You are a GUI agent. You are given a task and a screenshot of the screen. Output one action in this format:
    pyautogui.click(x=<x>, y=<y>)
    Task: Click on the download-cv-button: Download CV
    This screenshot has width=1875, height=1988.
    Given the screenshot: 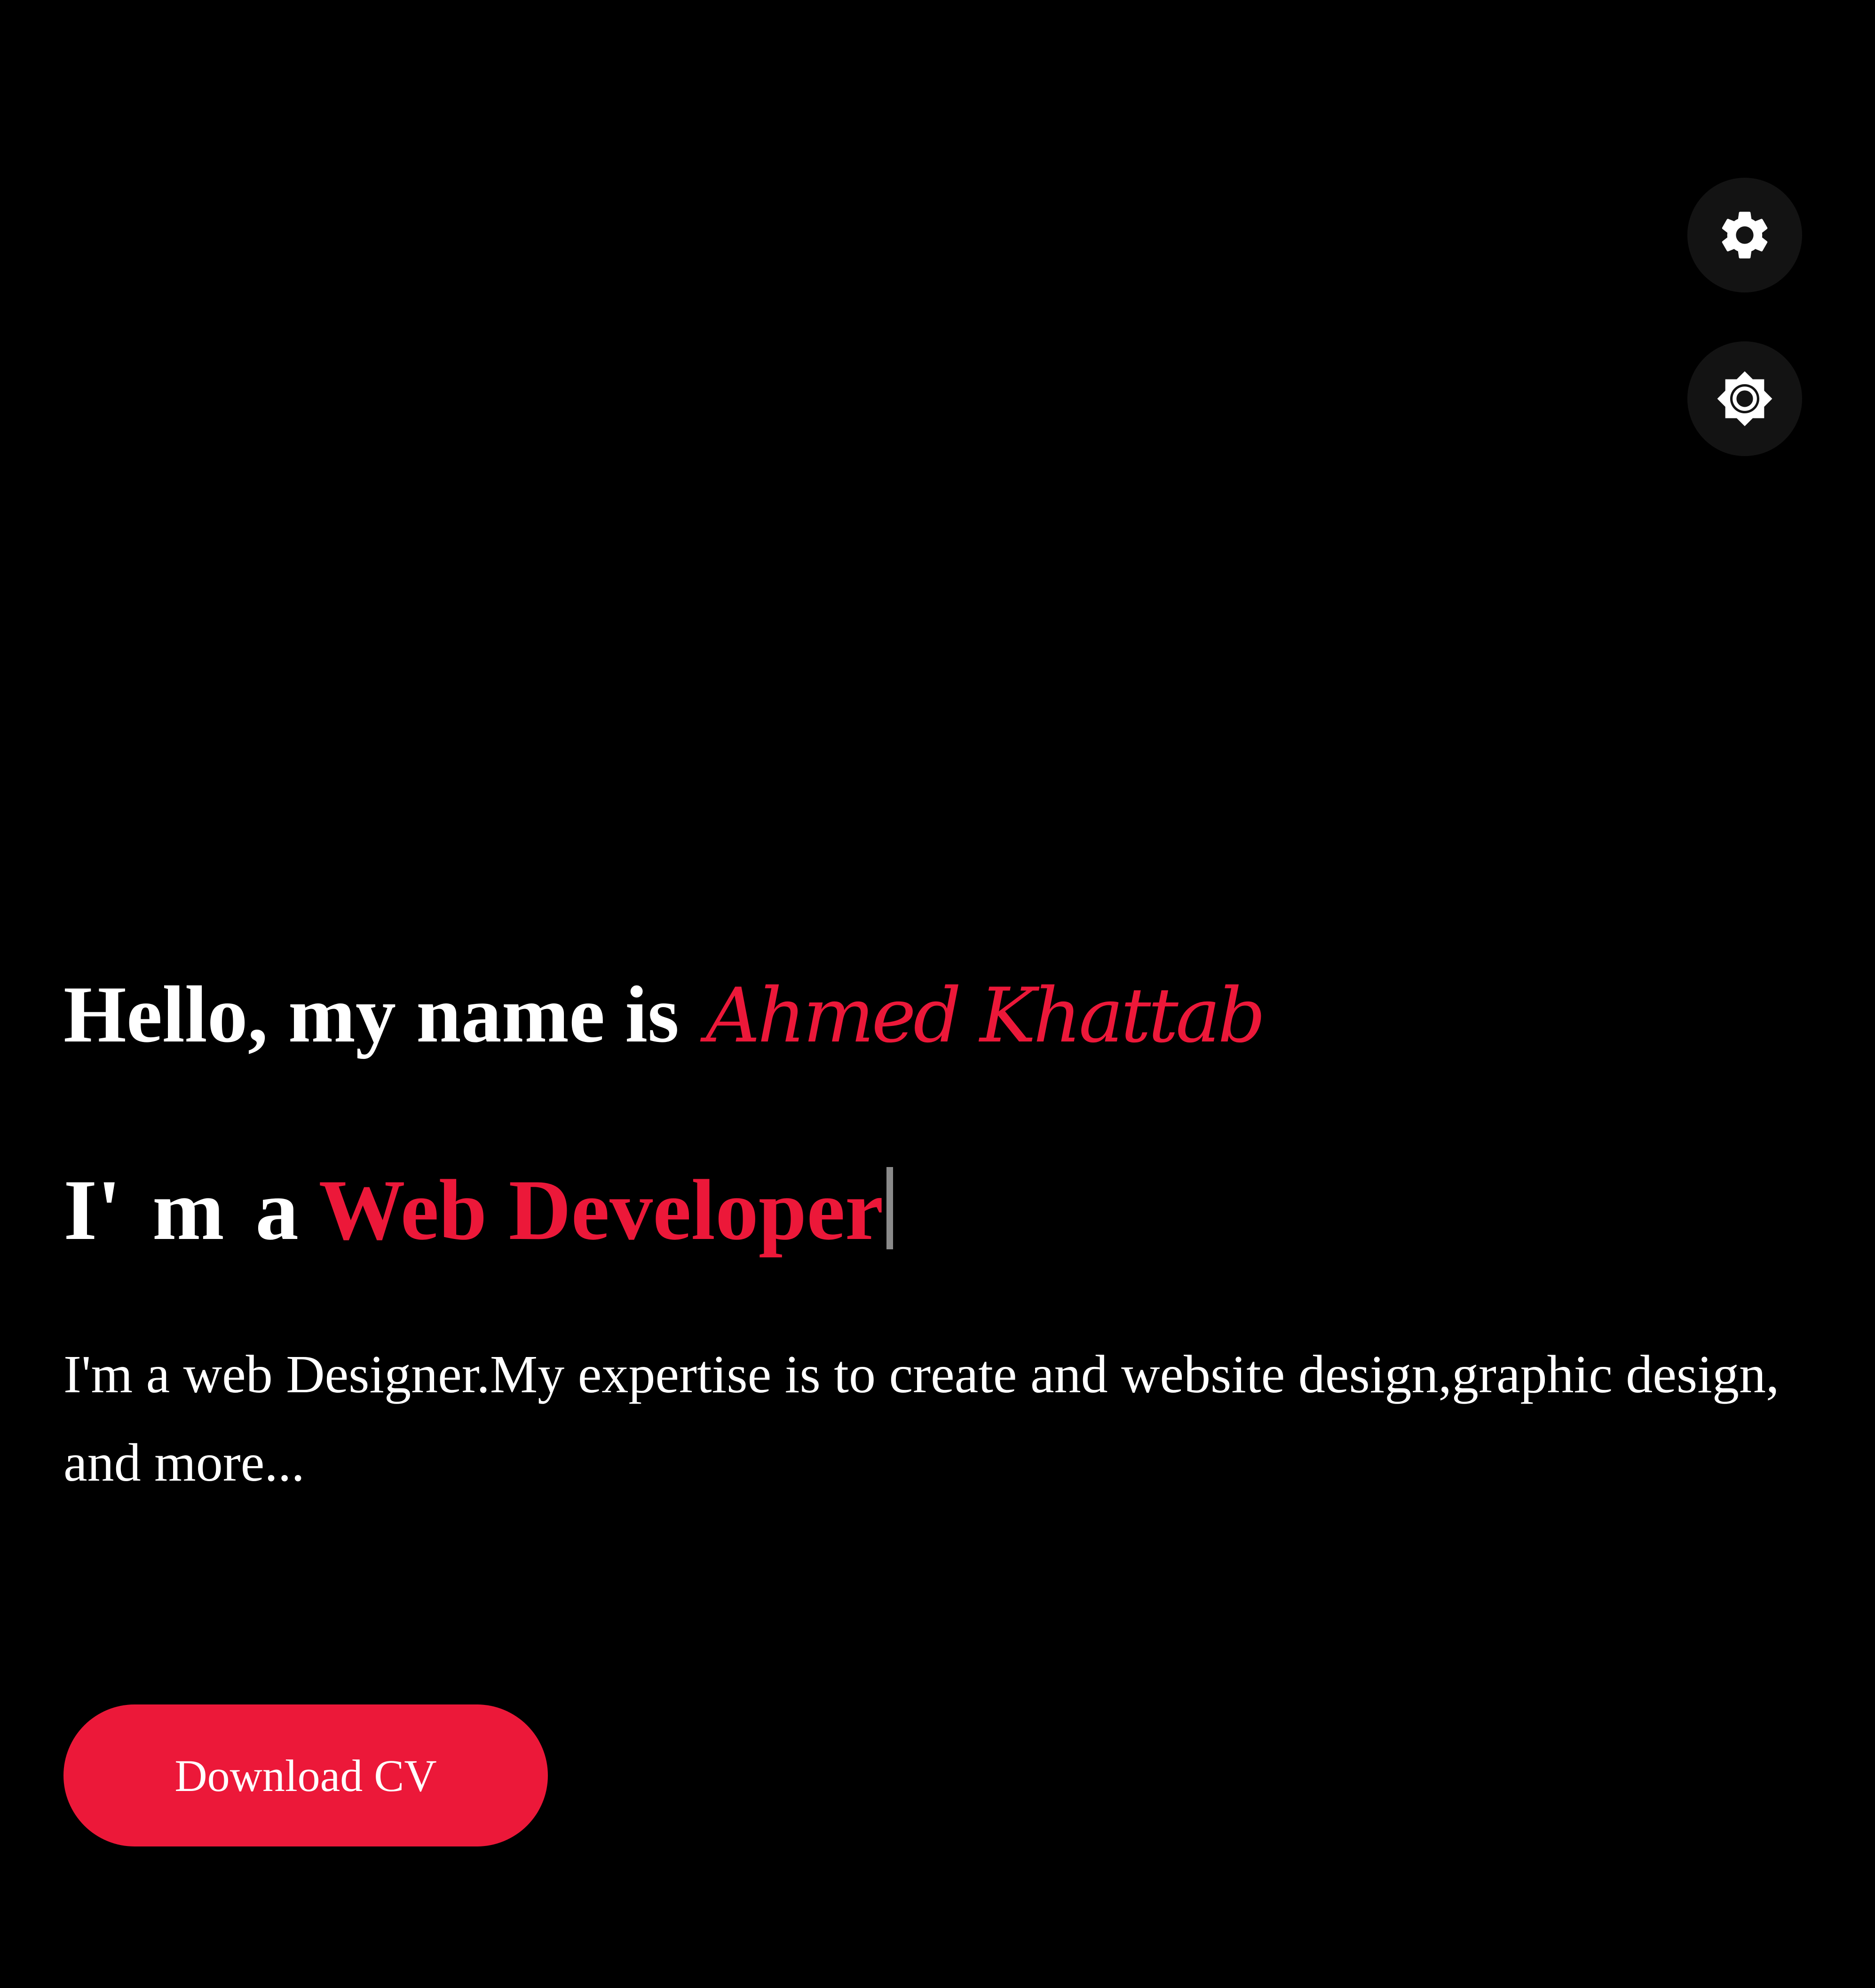 What is the action you would take?
    pyautogui.click(x=305, y=1775)
    